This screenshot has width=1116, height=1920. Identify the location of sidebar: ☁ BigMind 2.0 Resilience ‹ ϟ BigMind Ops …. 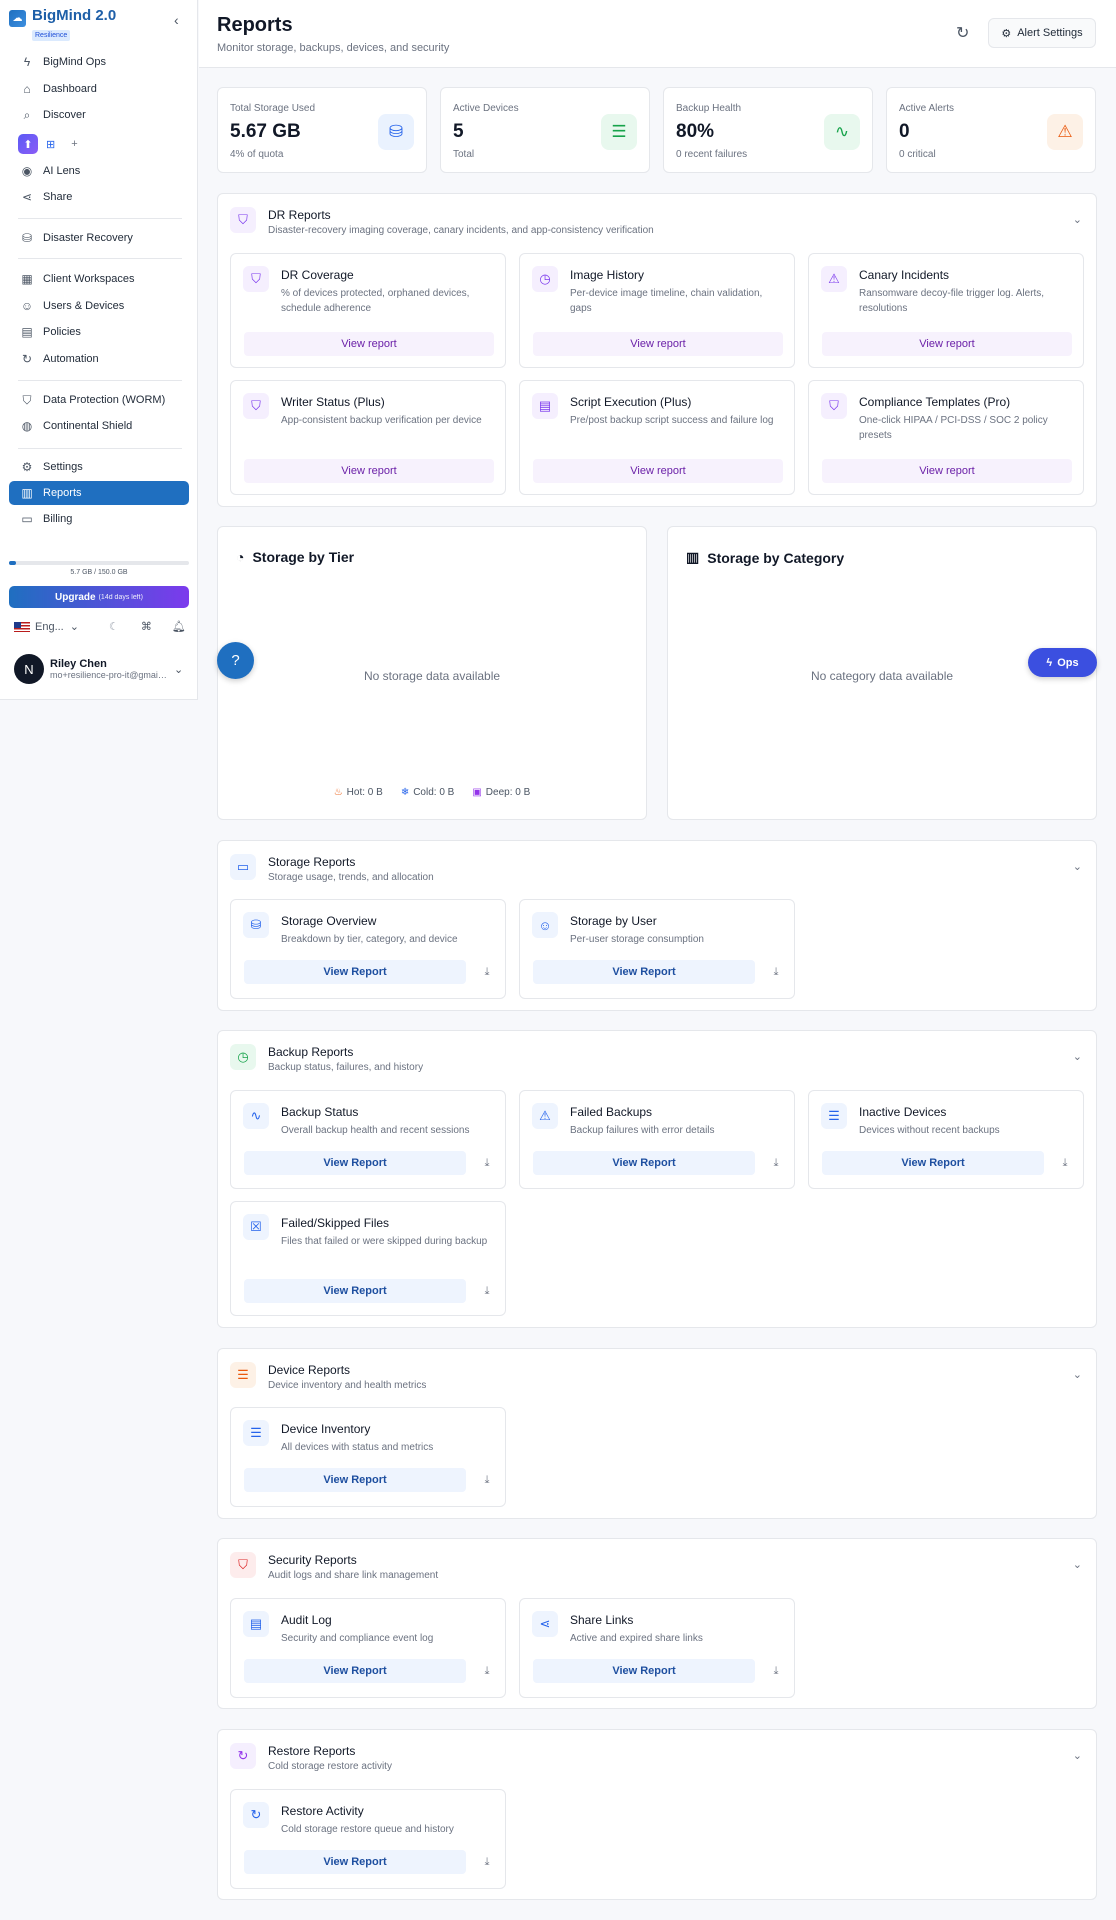
(99, 350).